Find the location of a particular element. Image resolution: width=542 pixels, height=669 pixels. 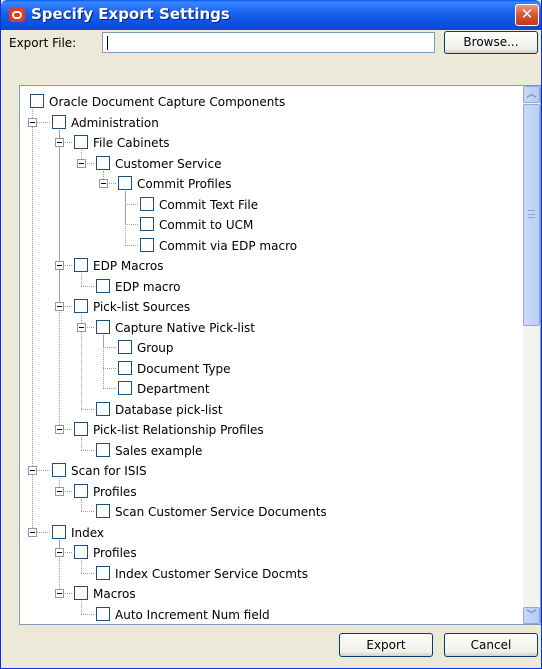

tree-item-label: Auto Increment Num field is located at coordinates (192, 614).